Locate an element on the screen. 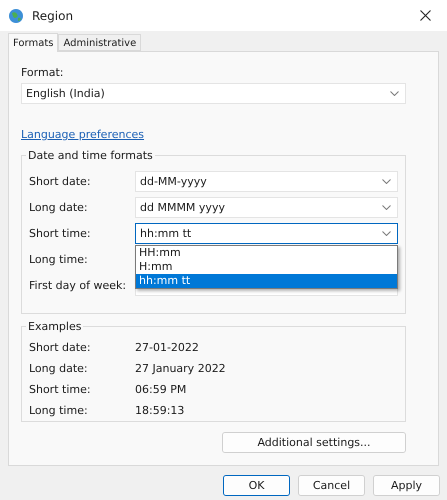 The height and width of the screenshot is (500, 447). example-label: Short time: is located at coordinates (60, 389).